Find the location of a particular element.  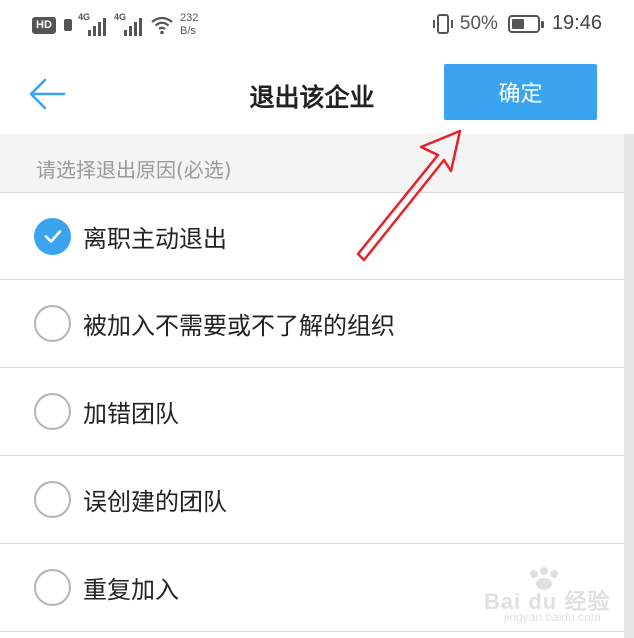

network-speed-value: 232 is located at coordinates (189, 18).